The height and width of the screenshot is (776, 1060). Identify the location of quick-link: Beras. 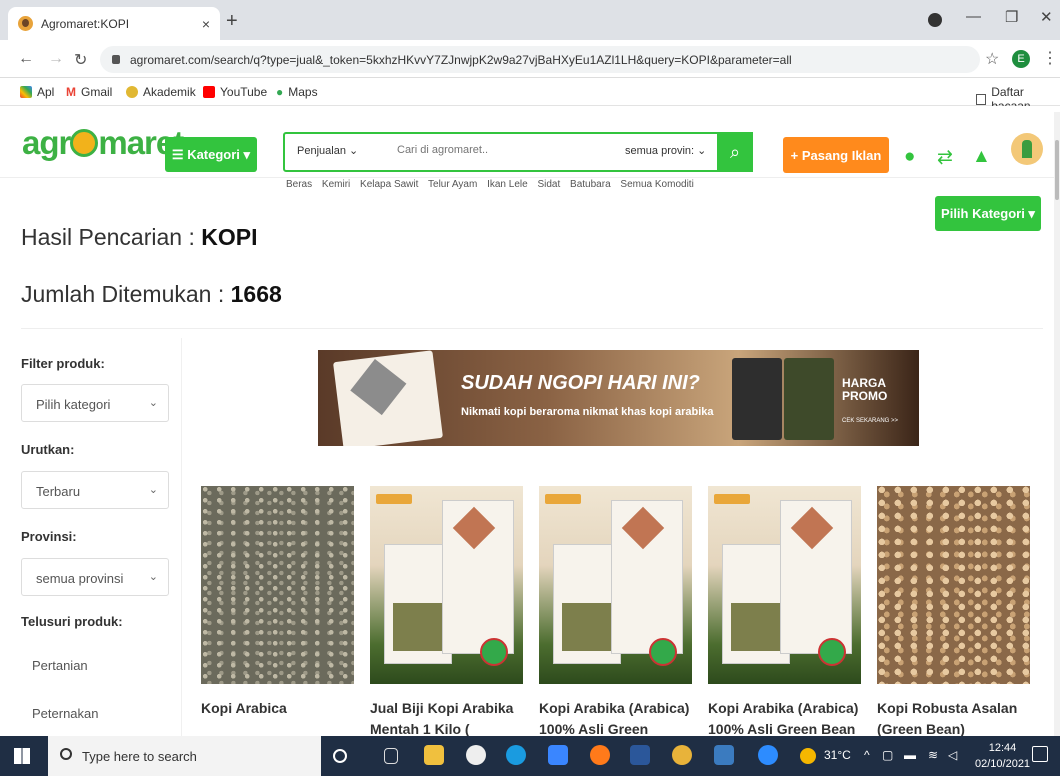
(299, 184).